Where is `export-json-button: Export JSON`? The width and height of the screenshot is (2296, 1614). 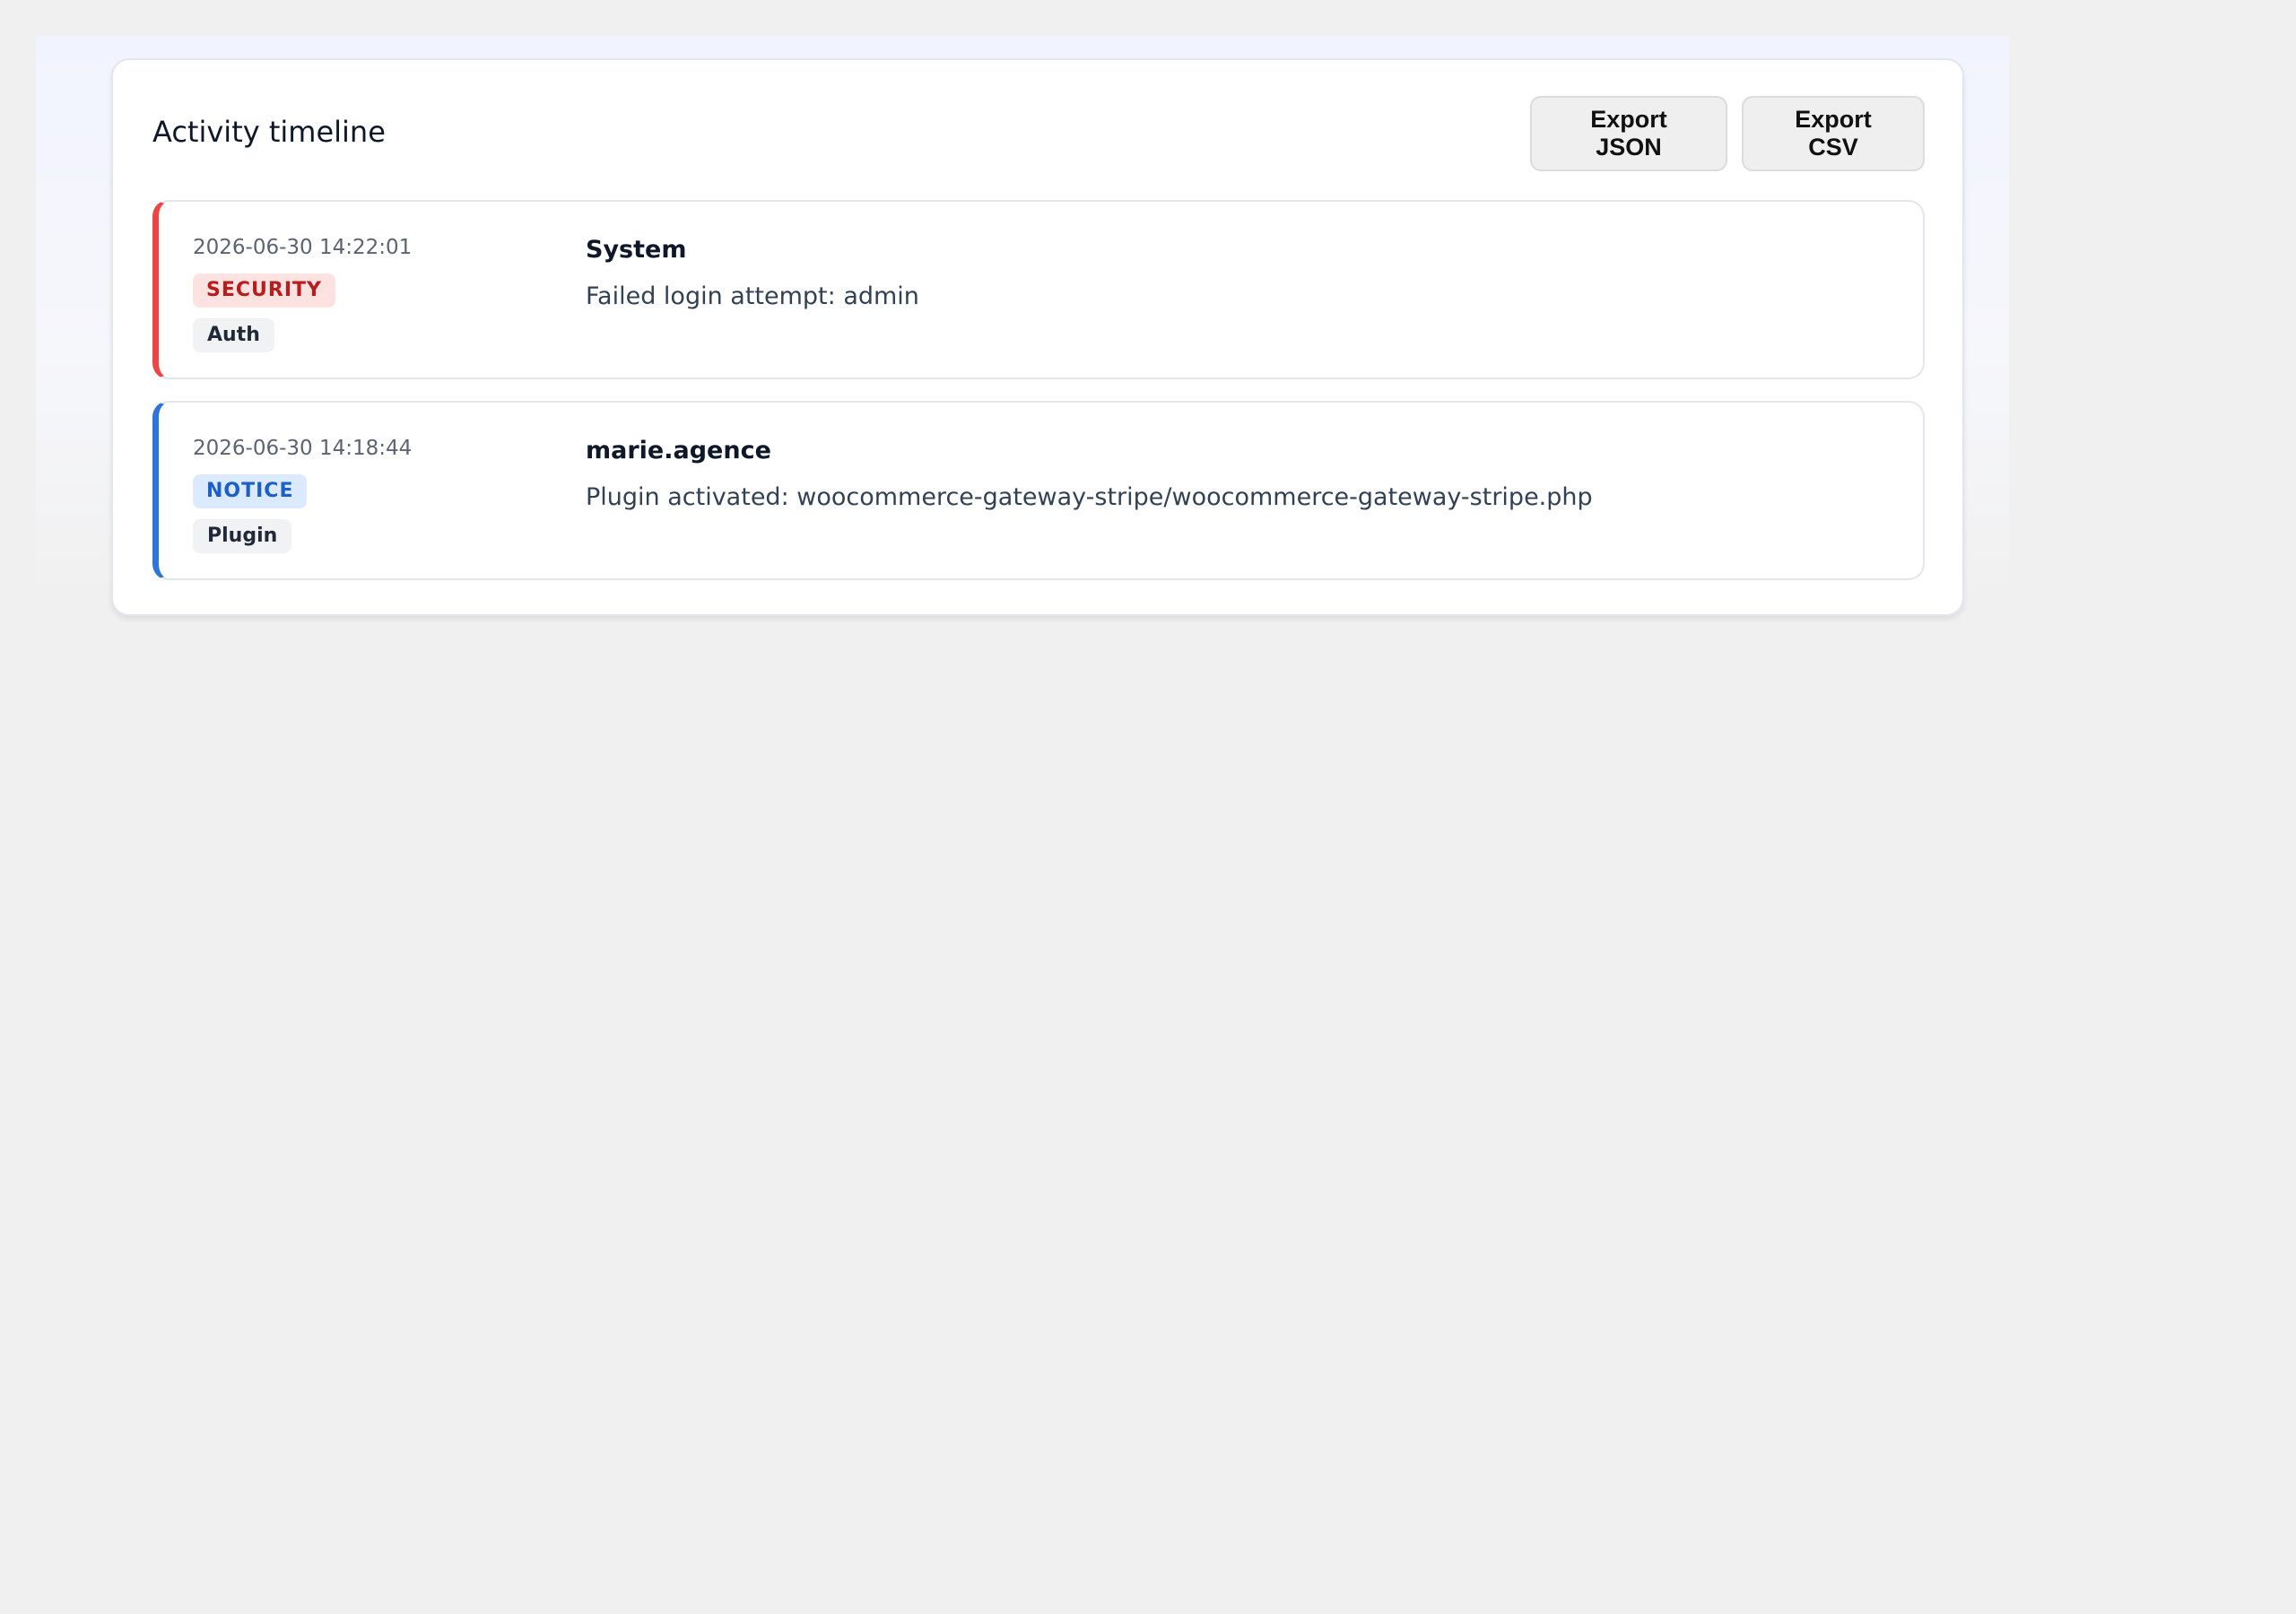
export-json-button: Export JSON is located at coordinates (1628, 133).